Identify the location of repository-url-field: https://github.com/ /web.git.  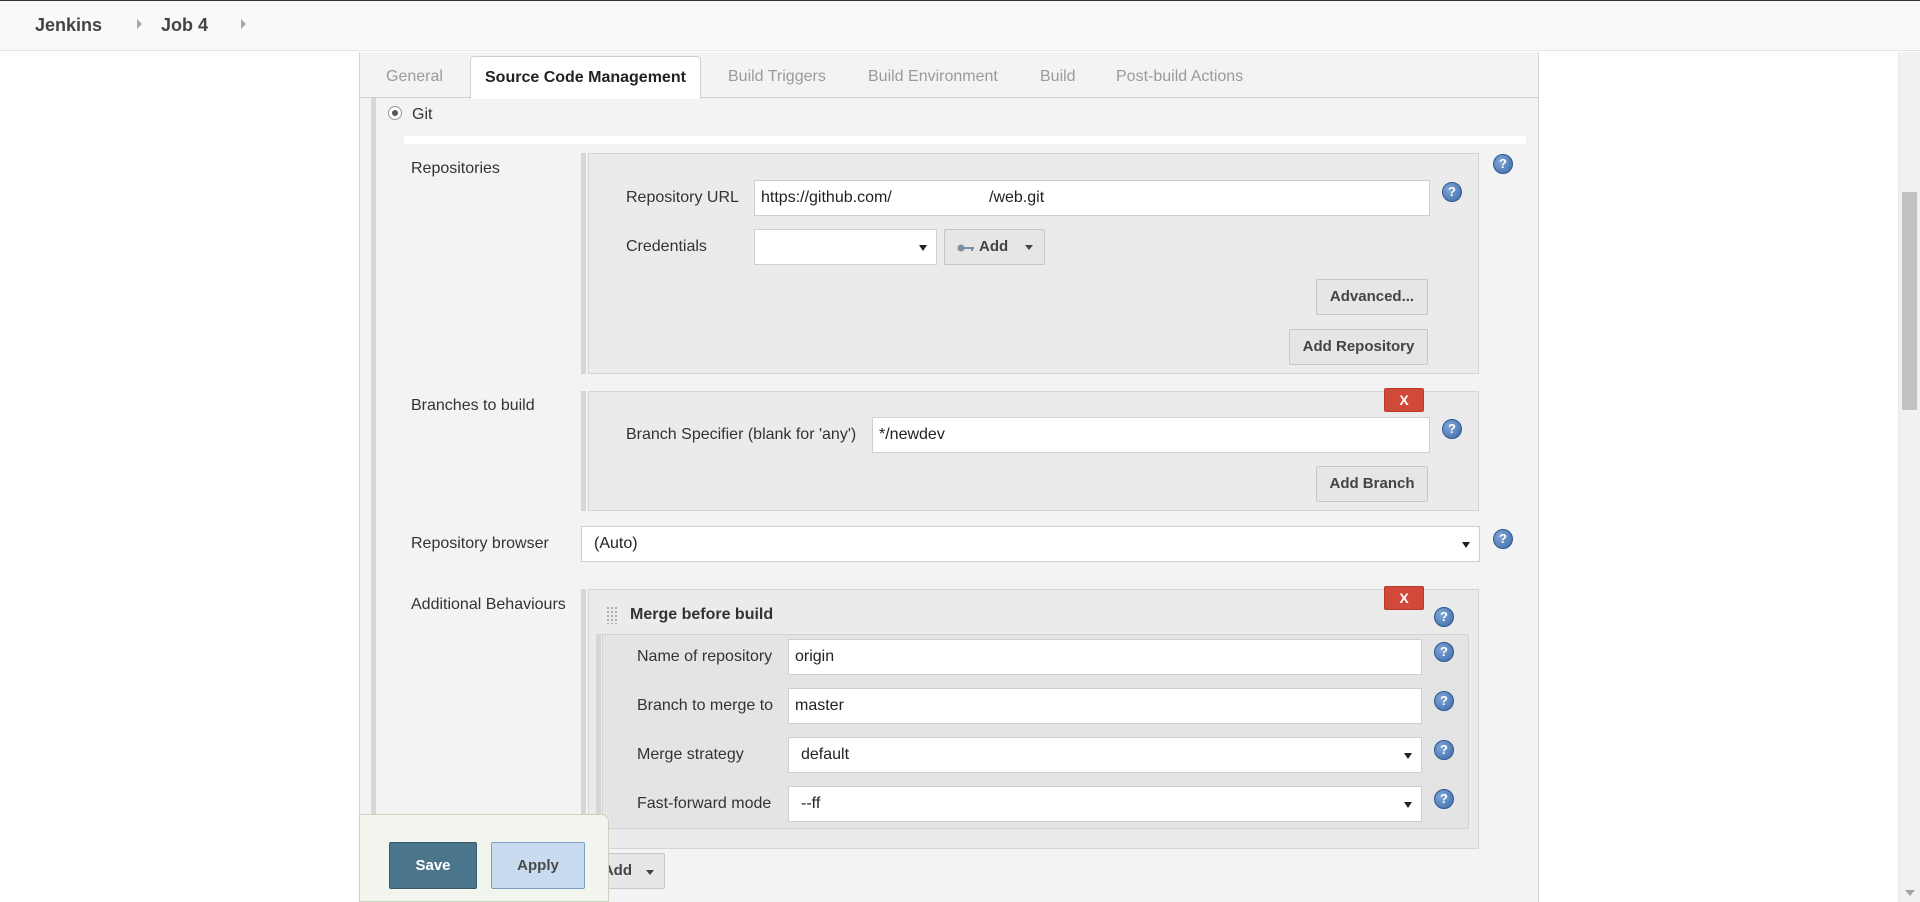
(1092, 198).